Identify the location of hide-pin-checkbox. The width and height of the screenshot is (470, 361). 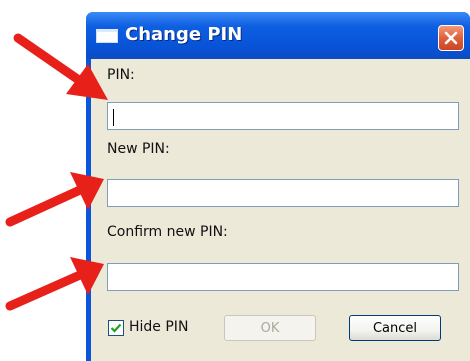
(116, 328).